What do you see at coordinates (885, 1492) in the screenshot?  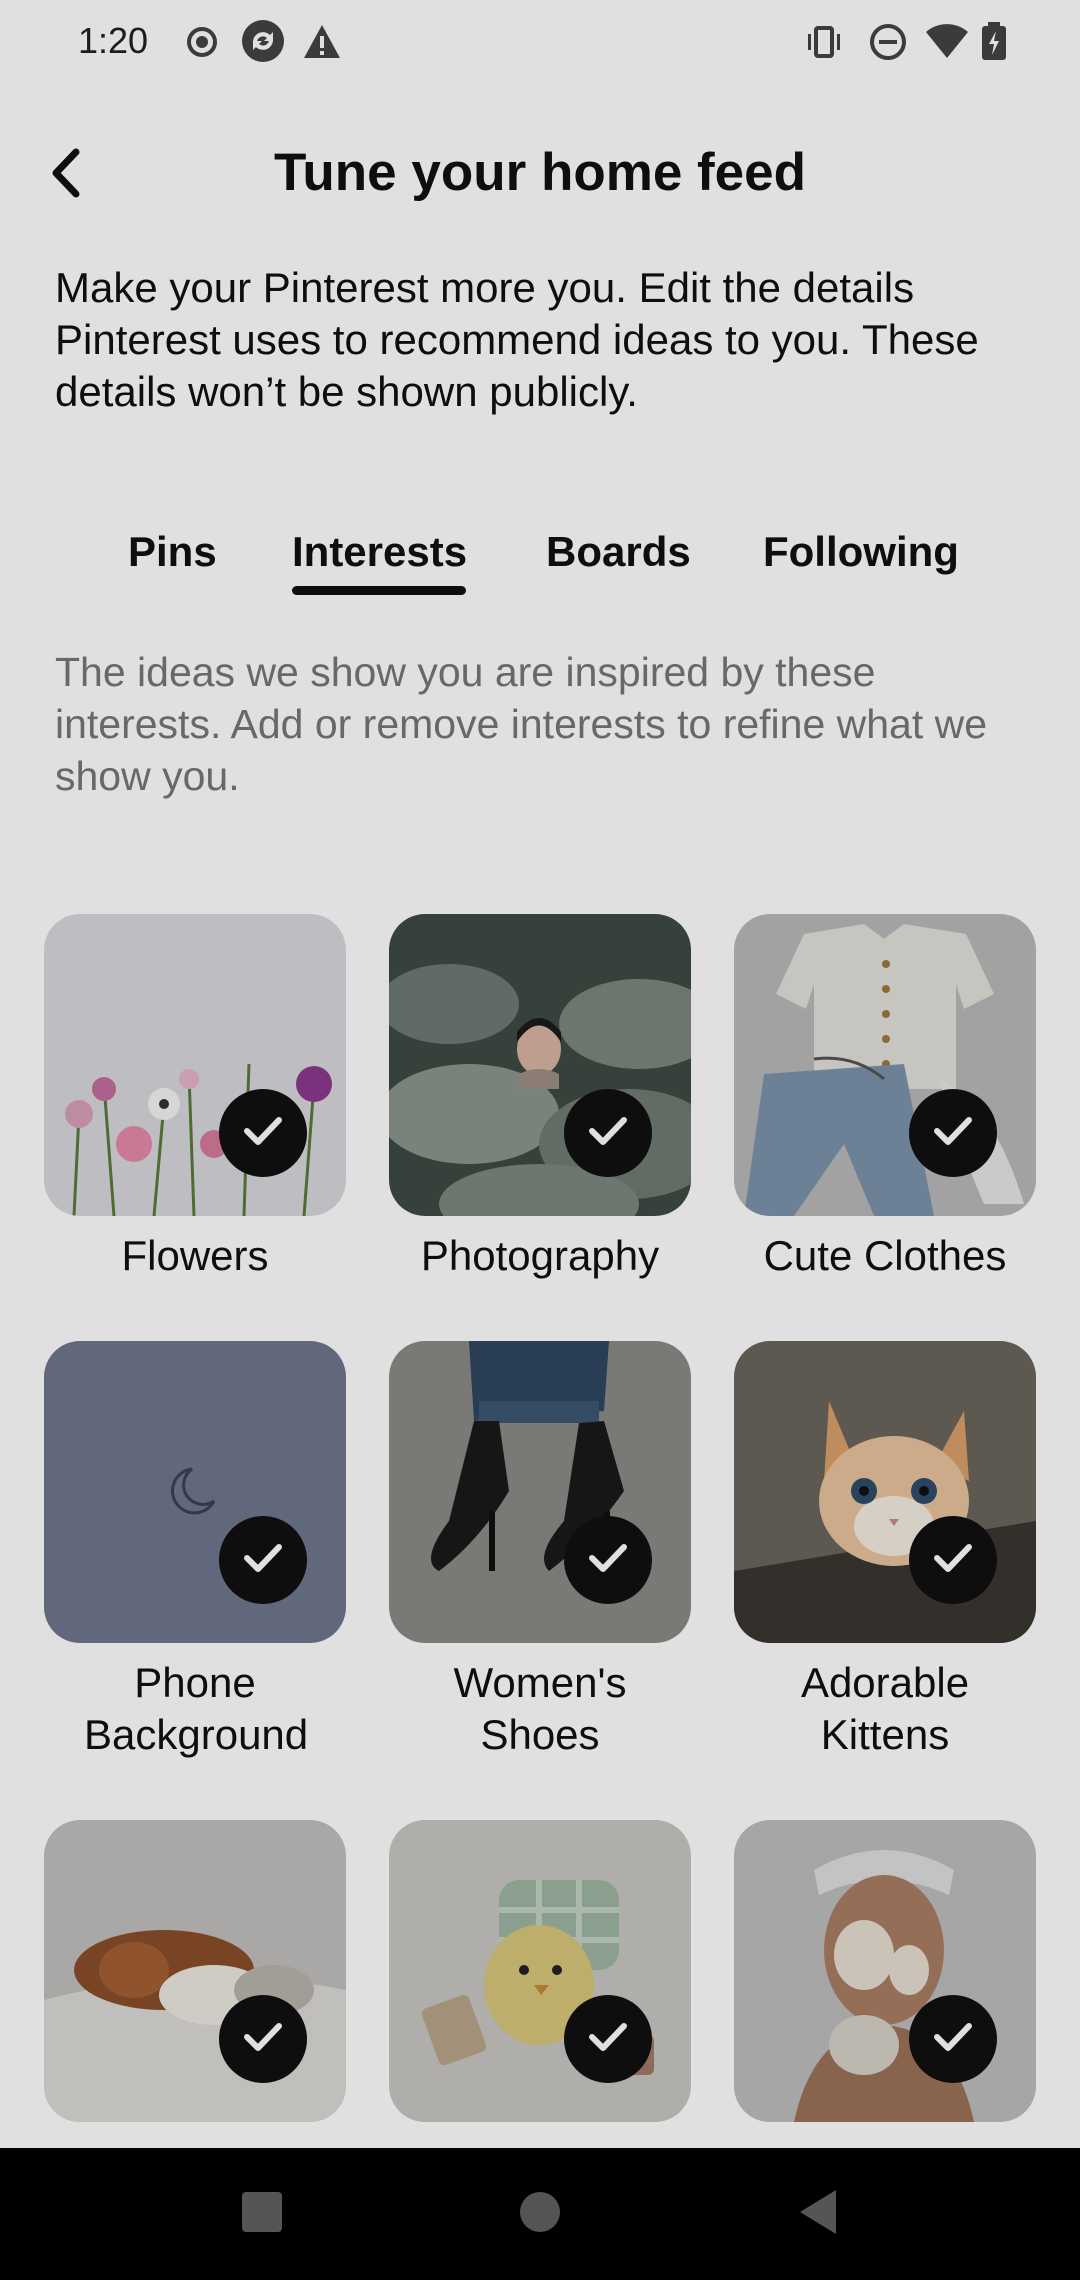 I see `kitten-image` at bounding box center [885, 1492].